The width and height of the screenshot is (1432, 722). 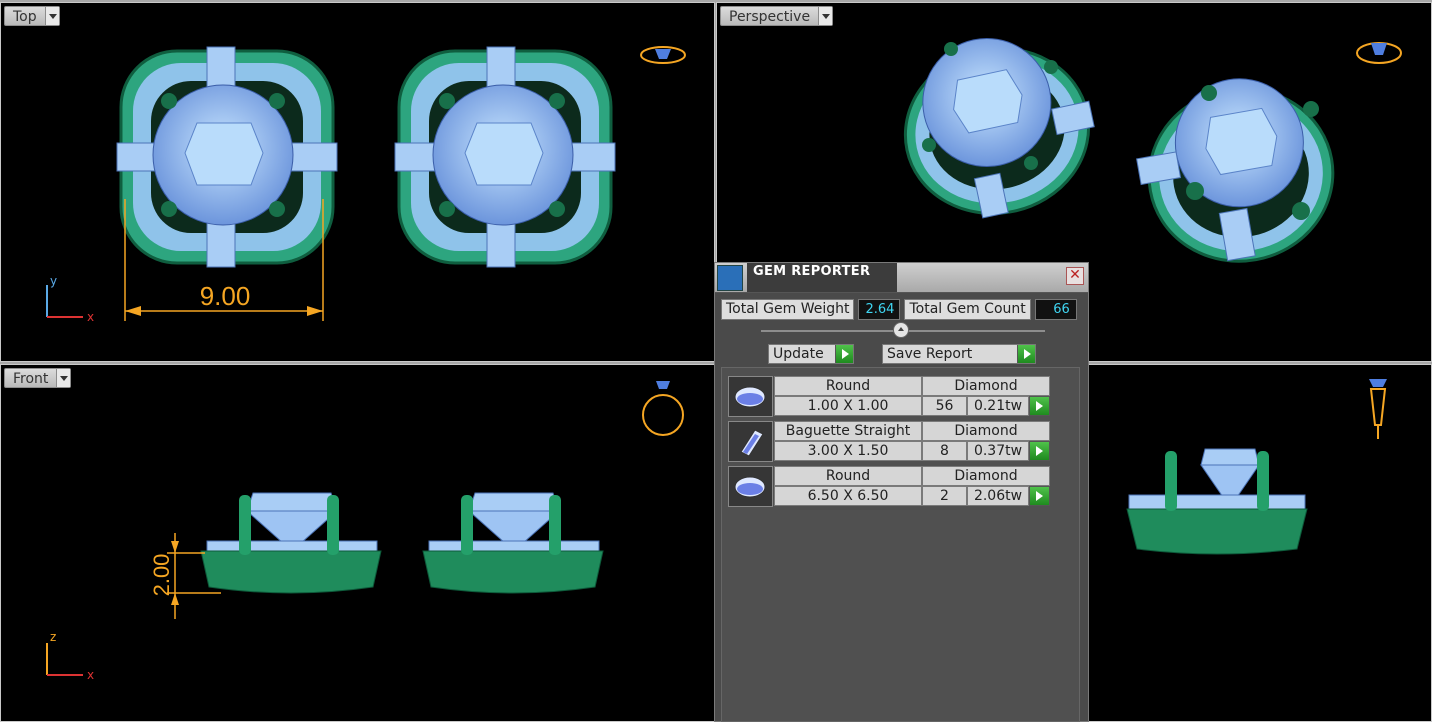 What do you see at coordinates (227, 157) in the screenshot?
I see `earring-top-left` at bounding box center [227, 157].